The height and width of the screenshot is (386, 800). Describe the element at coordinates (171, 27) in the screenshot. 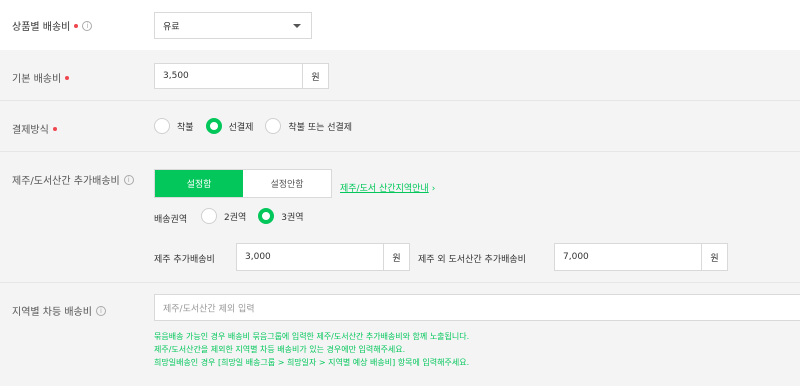

I see `per-product-fee-selected: 유료` at that location.